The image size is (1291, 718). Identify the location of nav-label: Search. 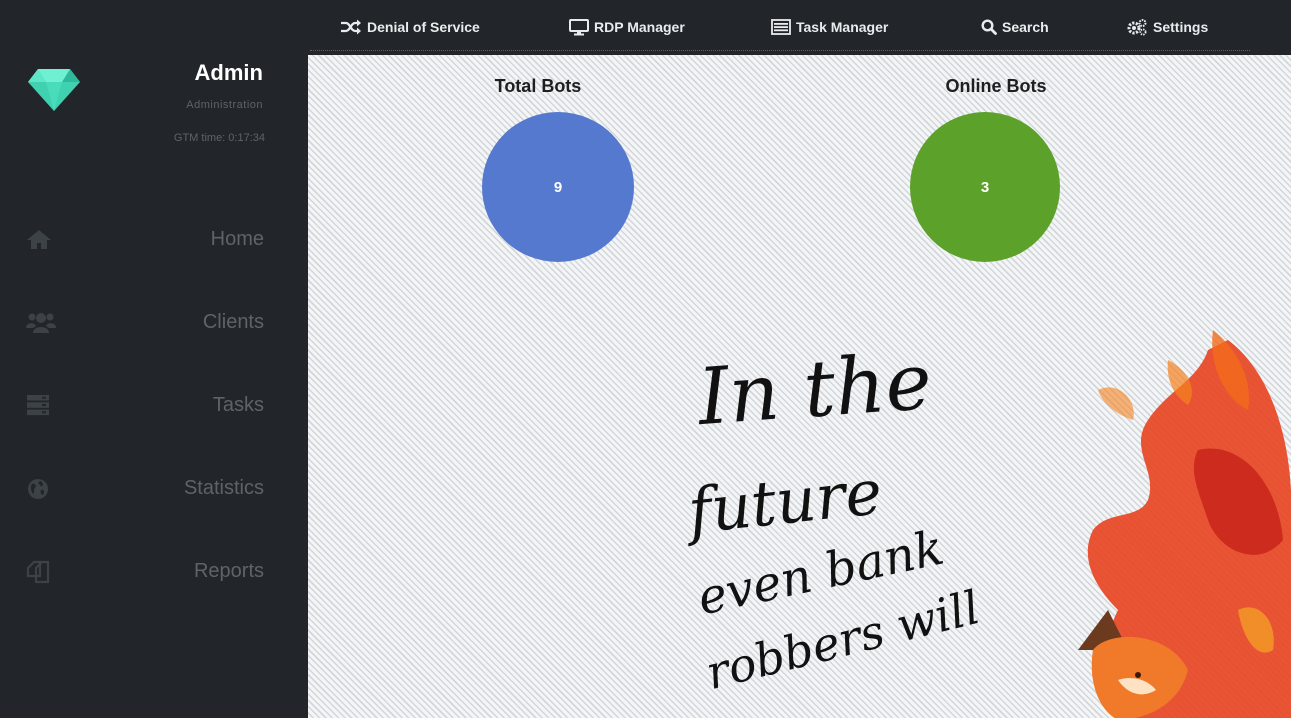
(1025, 27).